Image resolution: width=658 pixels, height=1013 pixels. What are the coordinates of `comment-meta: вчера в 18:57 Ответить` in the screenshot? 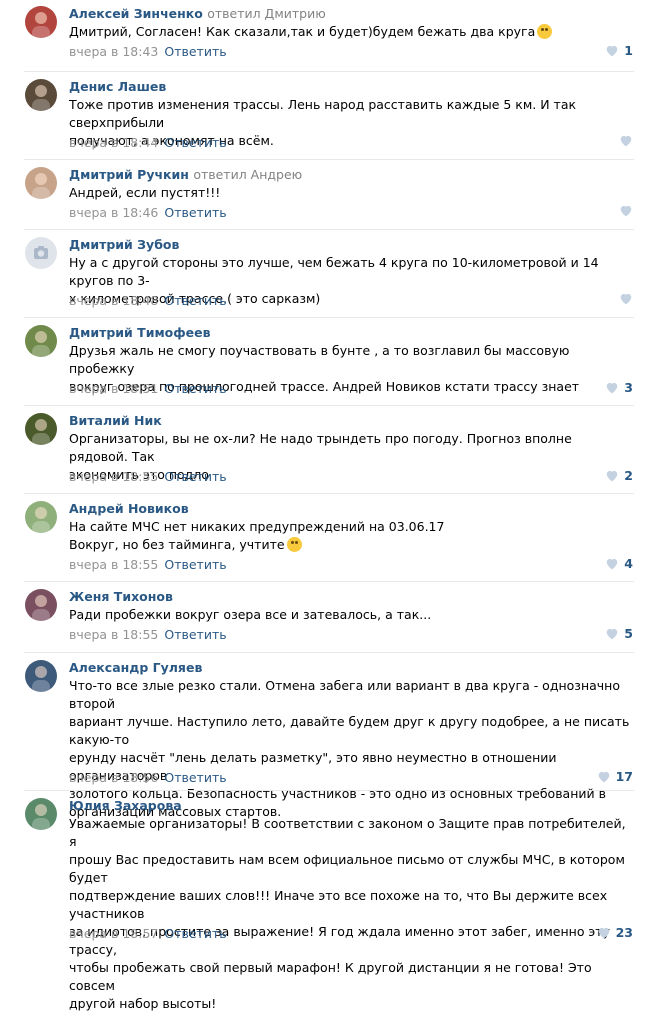 It's located at (148, 933).